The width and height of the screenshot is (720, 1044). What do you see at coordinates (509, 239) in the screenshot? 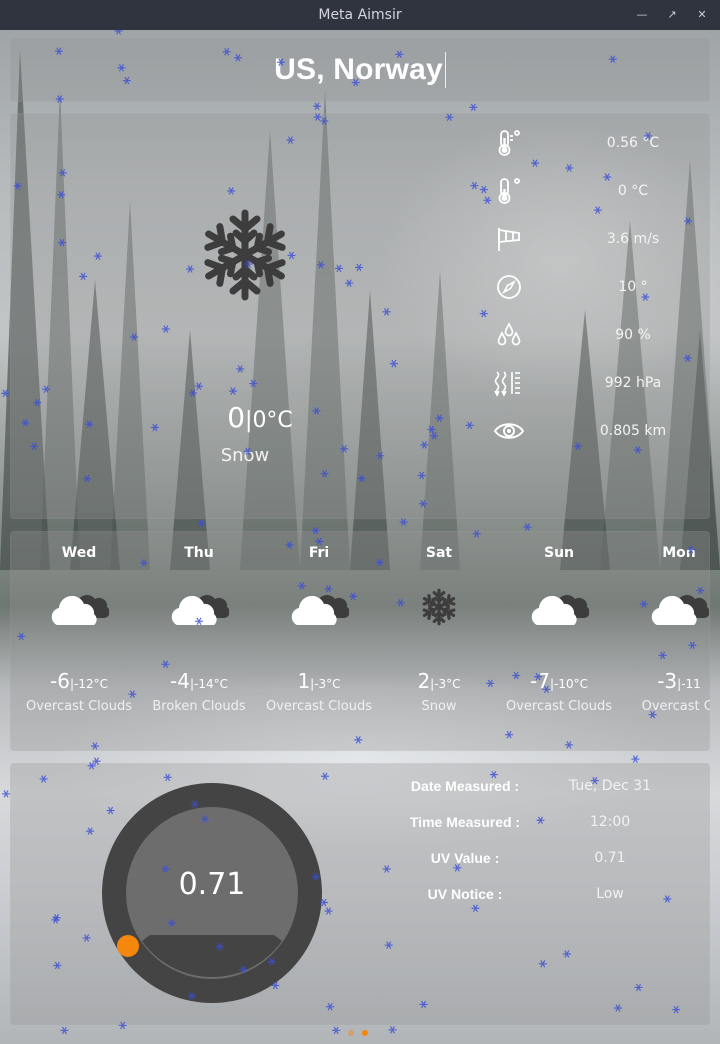
I see `windsock-icon` at bounding box center [509, 239].